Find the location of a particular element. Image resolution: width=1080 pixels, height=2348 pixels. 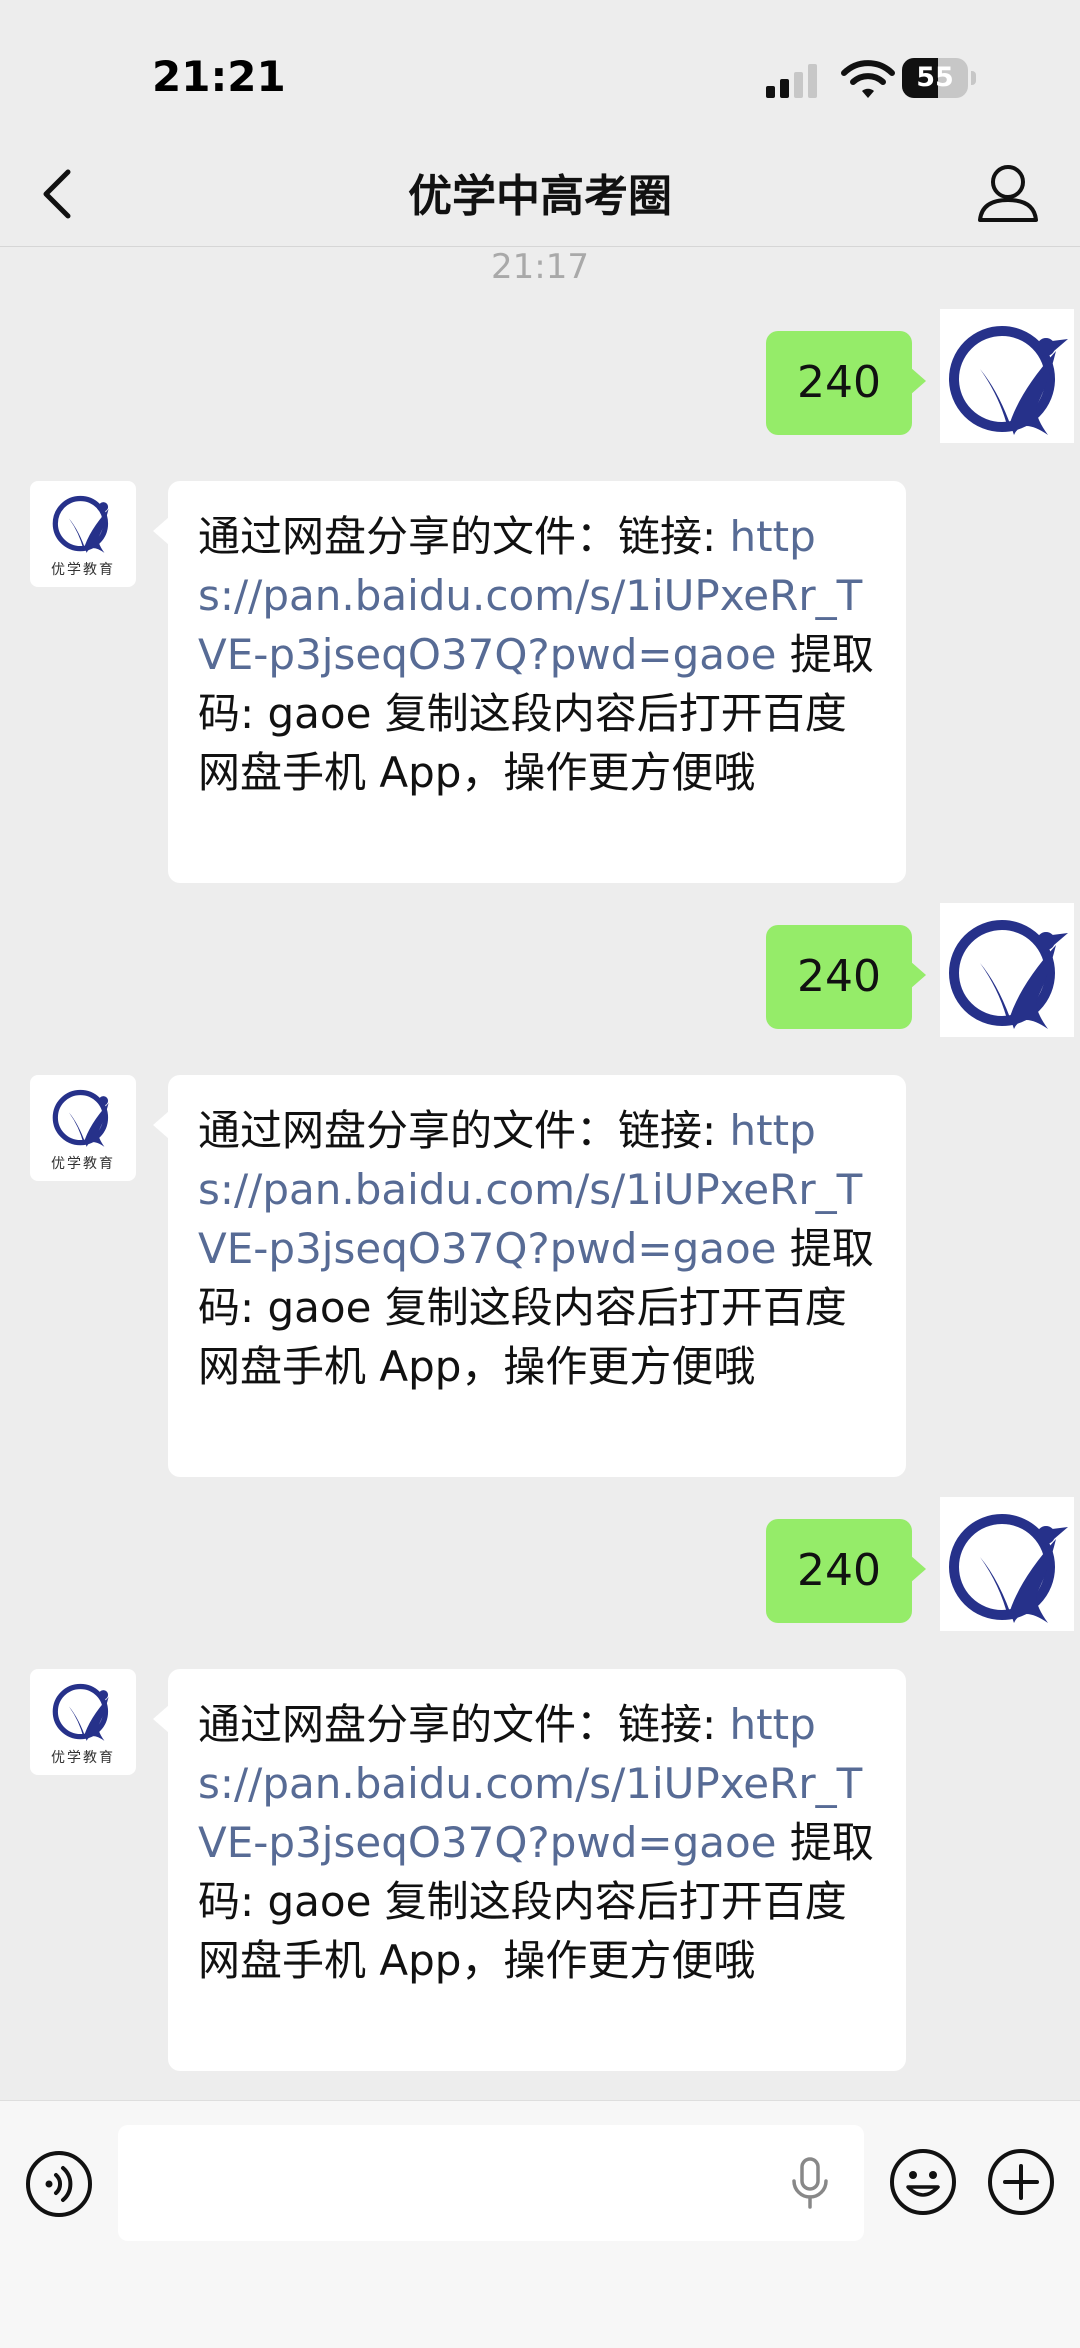

page-title: 优学中高考圈 is located at coordinates (540, 196).